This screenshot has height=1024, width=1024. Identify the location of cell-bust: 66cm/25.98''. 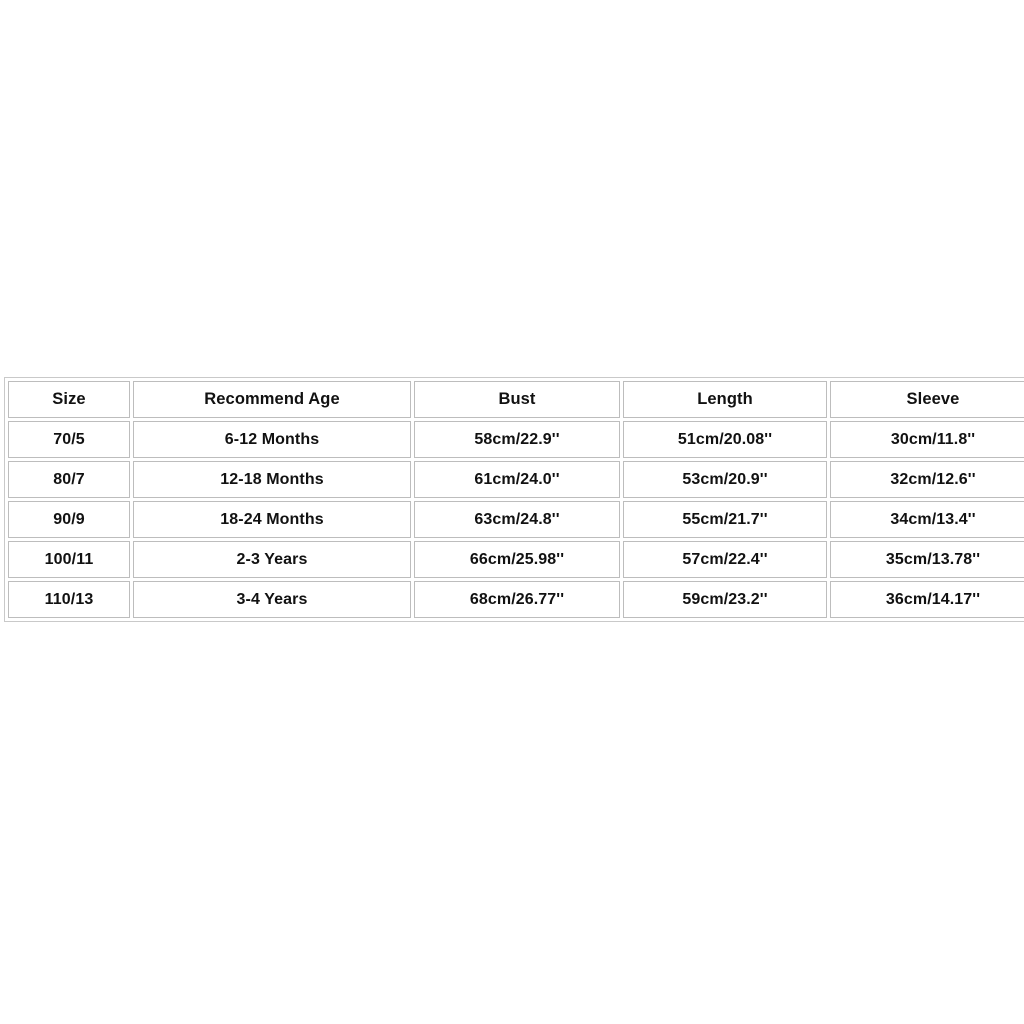
(517, 559).